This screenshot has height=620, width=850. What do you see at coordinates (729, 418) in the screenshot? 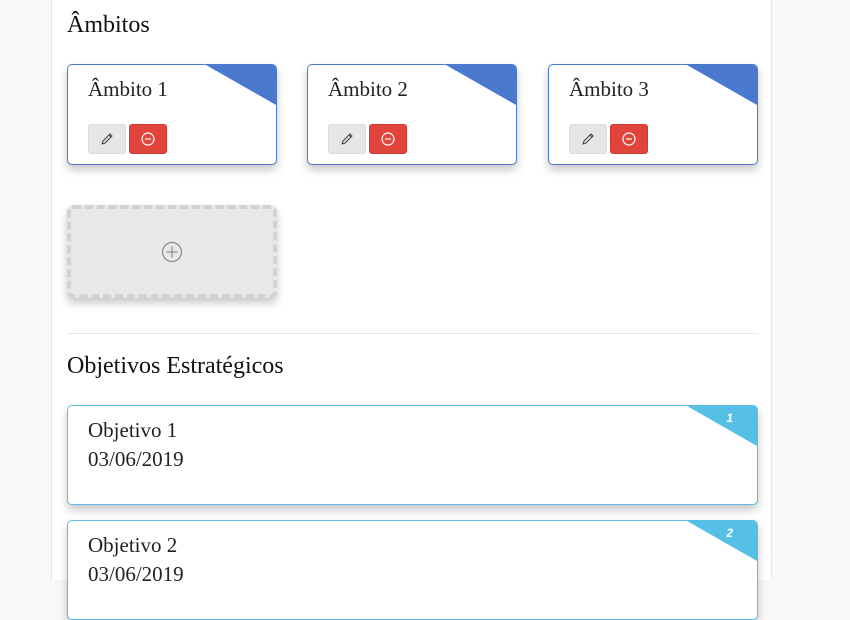
I see `objetivo-number-badge: 1` at bounding box center [729, 418].